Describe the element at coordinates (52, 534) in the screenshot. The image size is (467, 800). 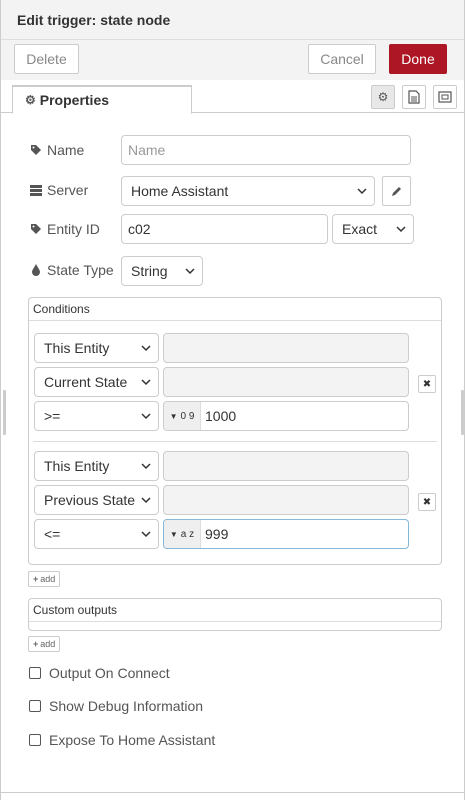
I see `condition-operator-value: <=` at that location.